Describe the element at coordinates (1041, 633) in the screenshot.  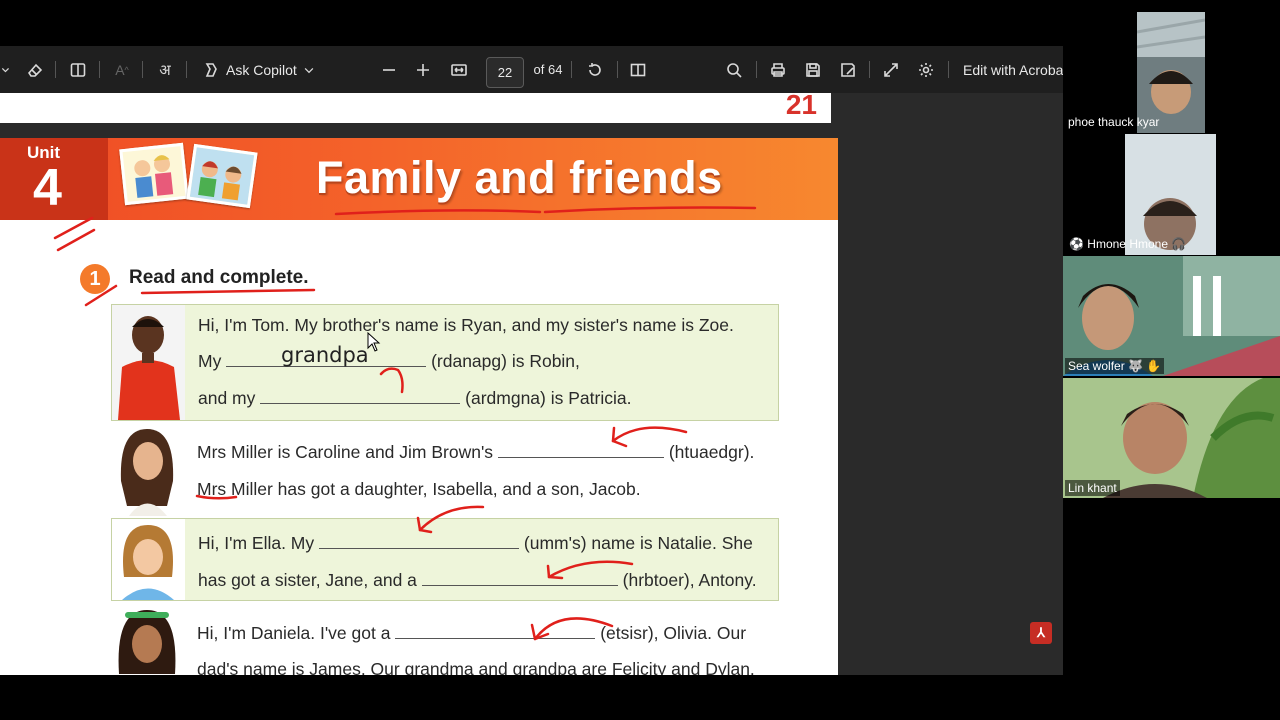
I see `adobe-acrobat-icon: ⅄` at that location.